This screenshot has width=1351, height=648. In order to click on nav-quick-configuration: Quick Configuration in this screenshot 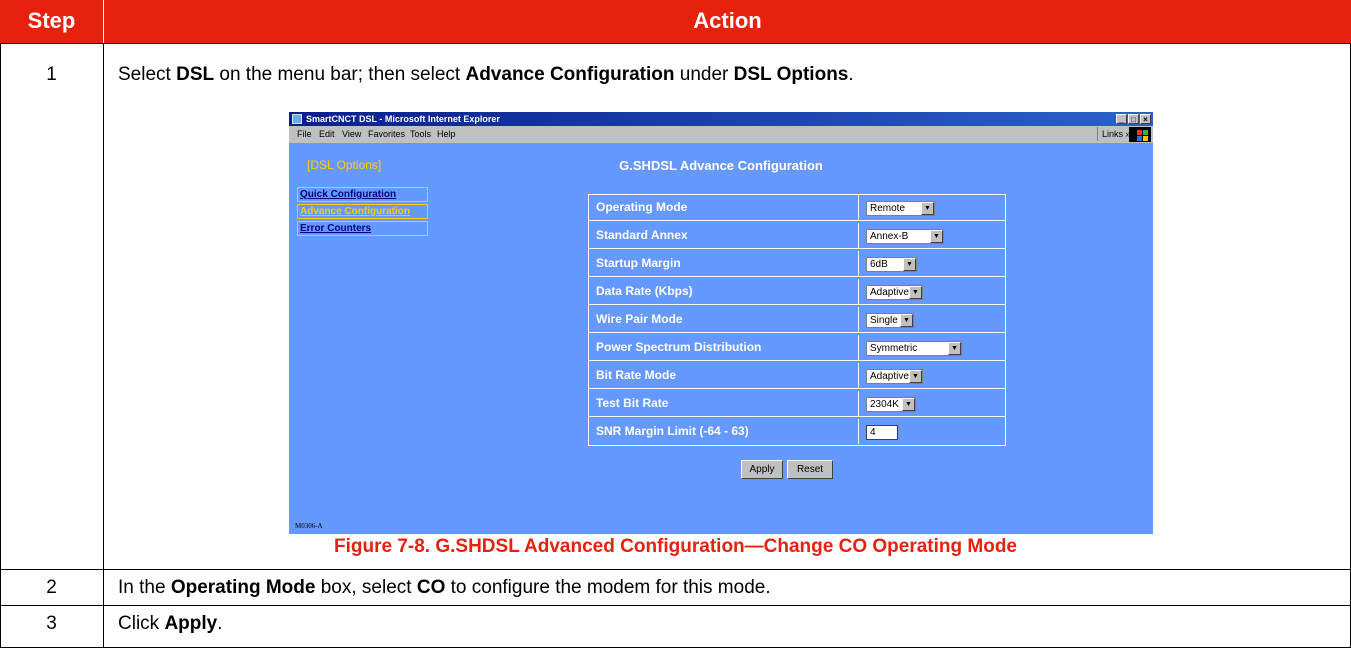, I will do `click(362, 194)`.